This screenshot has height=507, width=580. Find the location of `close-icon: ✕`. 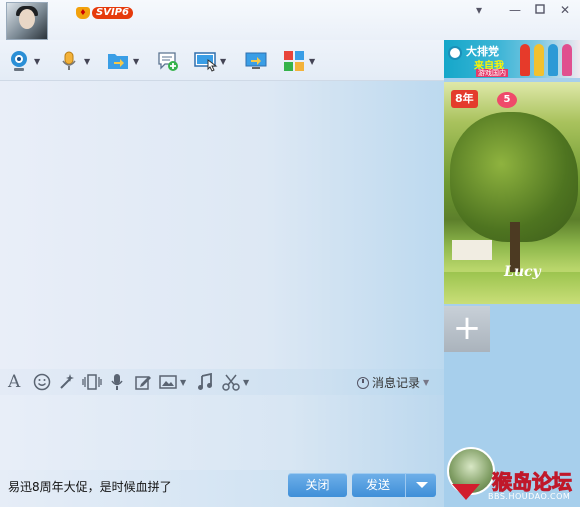

close-icon: ✕ is located at coordinates (565, 10).